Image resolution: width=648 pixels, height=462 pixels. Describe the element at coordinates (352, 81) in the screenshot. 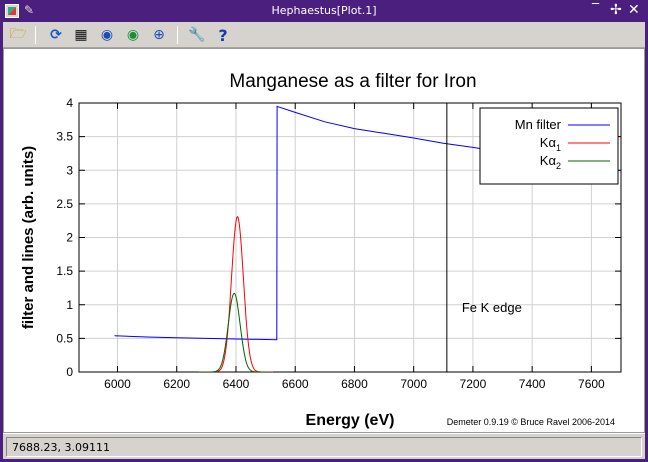

I see `chart-title: Manganese as a filter for Iron` at that location.